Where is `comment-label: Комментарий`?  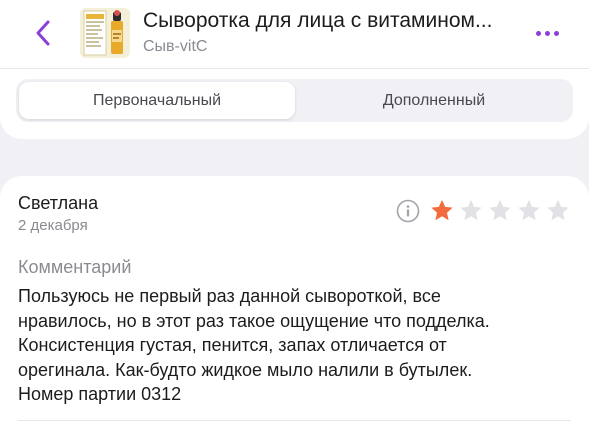
comment-label: Комментарий is located at coordinates (75, 267).